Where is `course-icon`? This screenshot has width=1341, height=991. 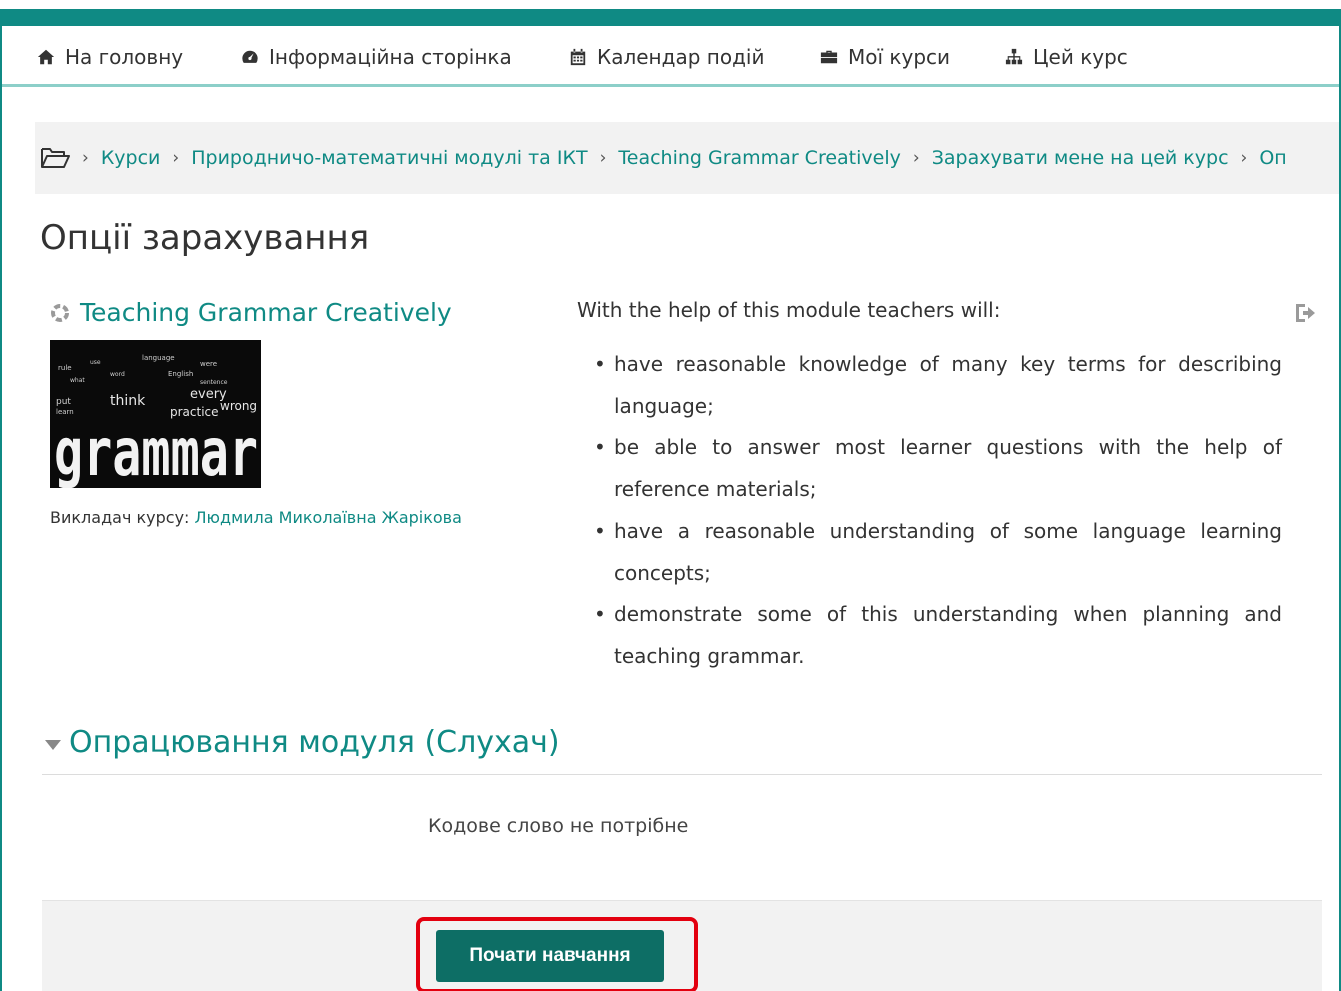 course-icon is located at coordinates (60, 312).